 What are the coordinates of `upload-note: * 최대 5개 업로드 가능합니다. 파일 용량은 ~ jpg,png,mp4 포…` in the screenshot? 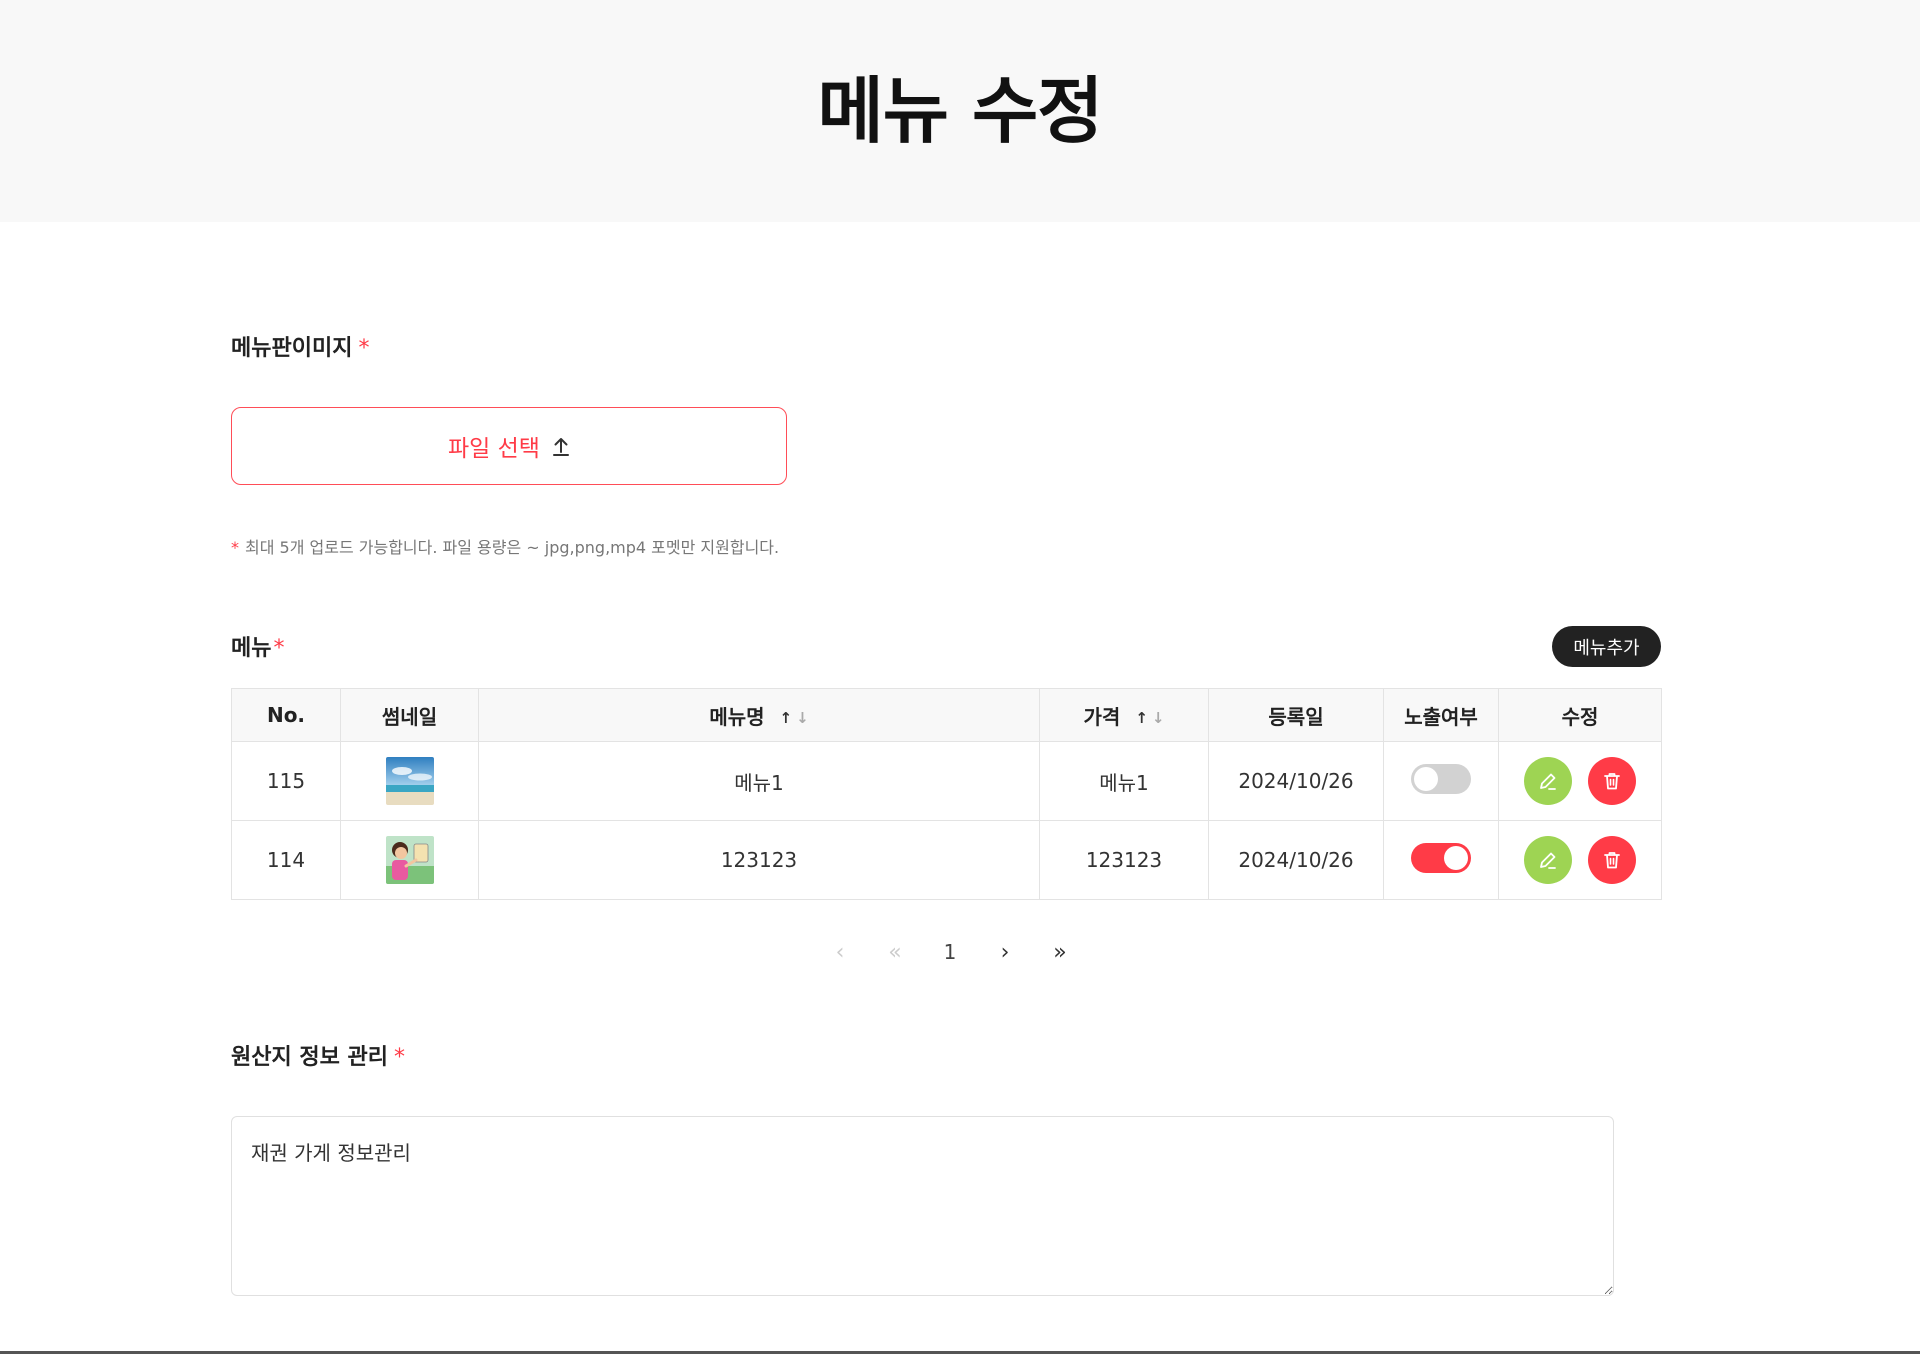 It's located at (505, 546).